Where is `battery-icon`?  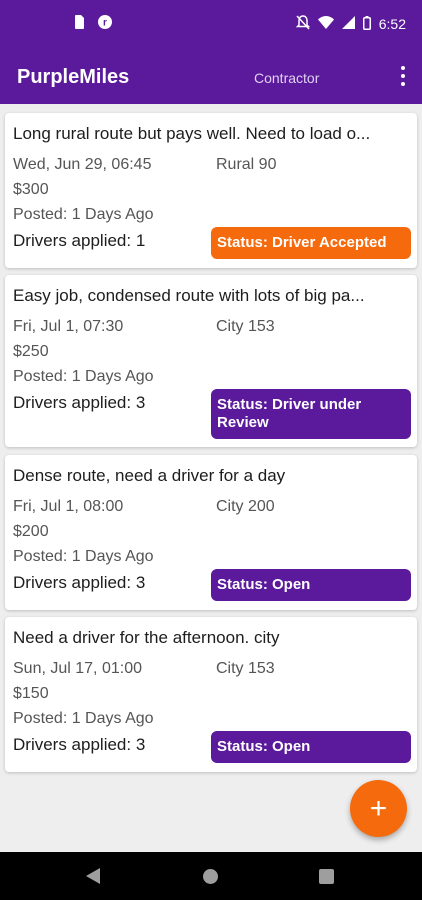
battery-icon is located at coordinates (366, 24).